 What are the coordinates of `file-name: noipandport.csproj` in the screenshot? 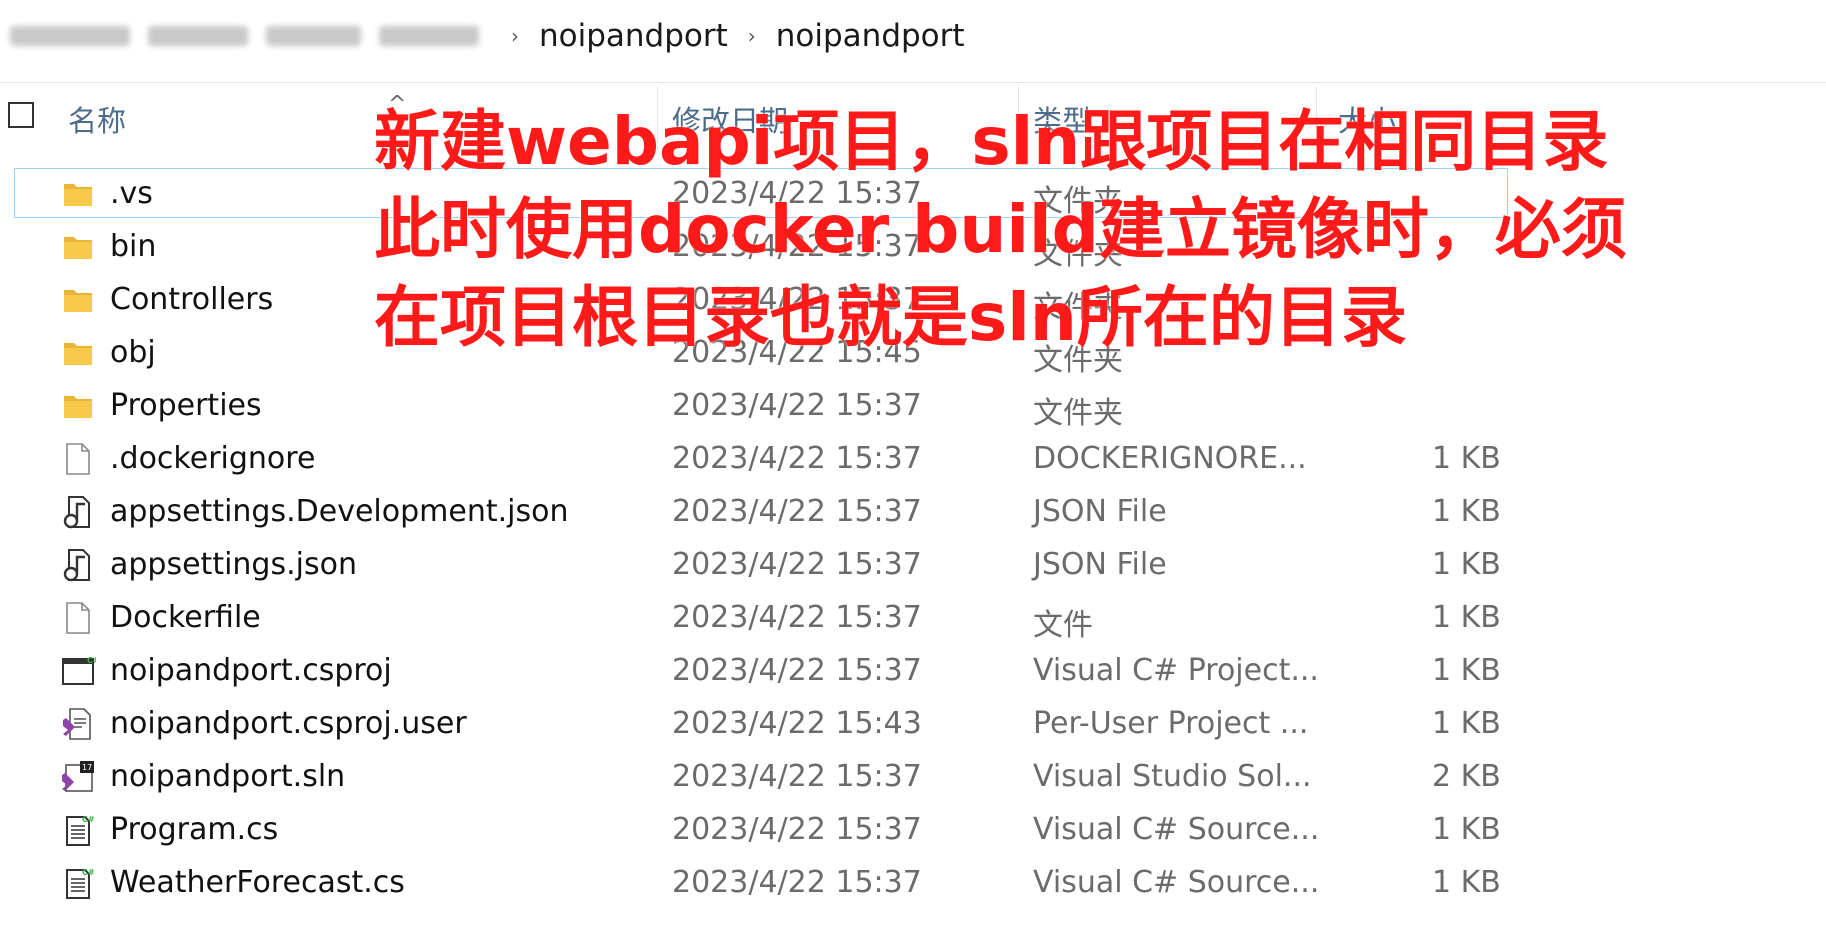 It's located at (251, 670).